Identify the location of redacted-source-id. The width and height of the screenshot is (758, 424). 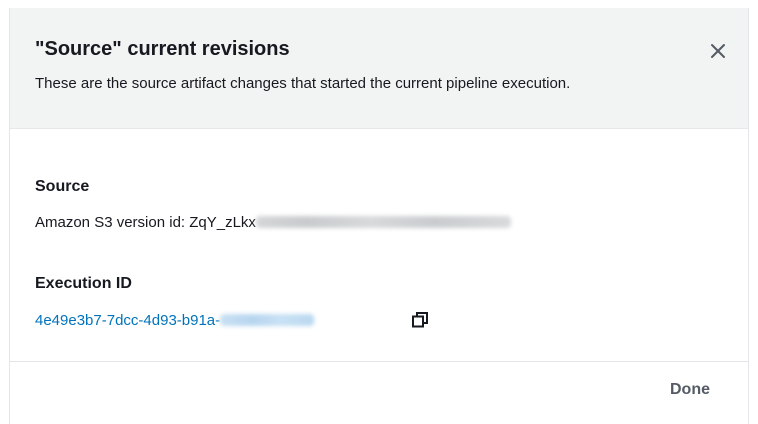
(383, 222).